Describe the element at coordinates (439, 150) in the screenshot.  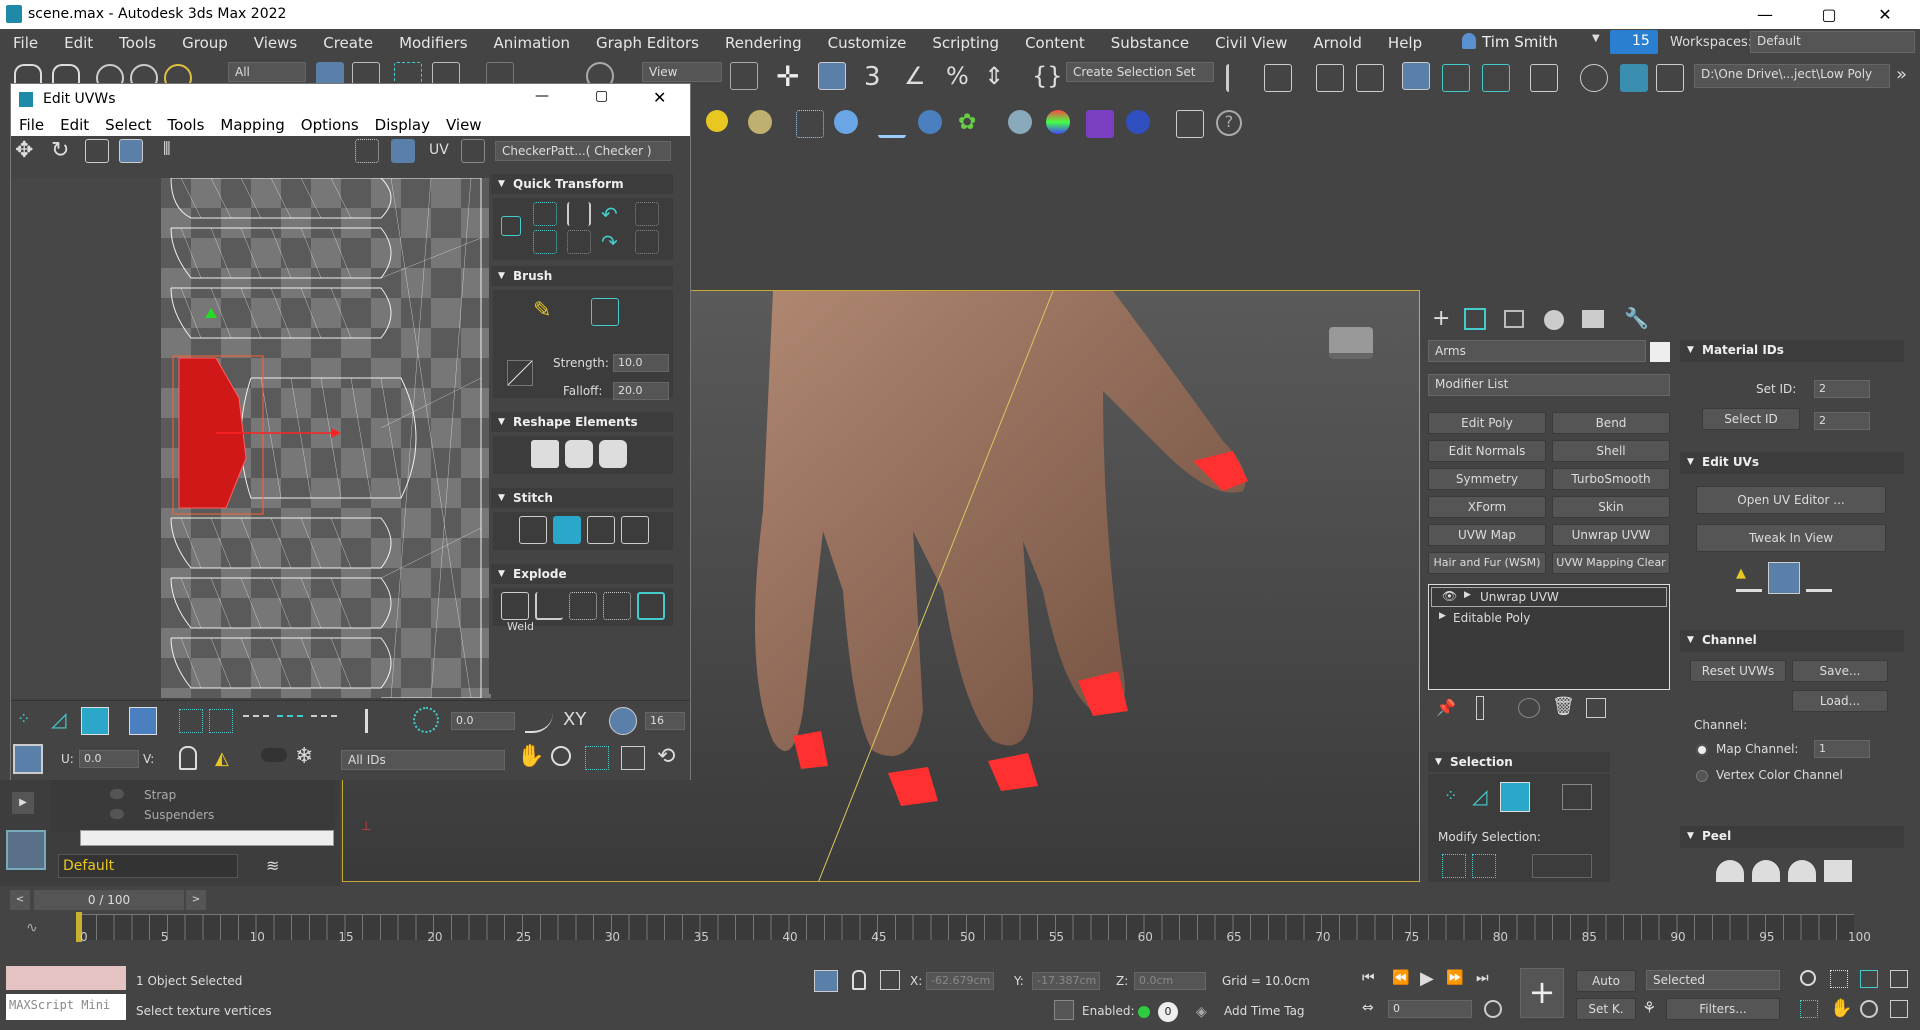
I see `uv-label: UV` at that location.